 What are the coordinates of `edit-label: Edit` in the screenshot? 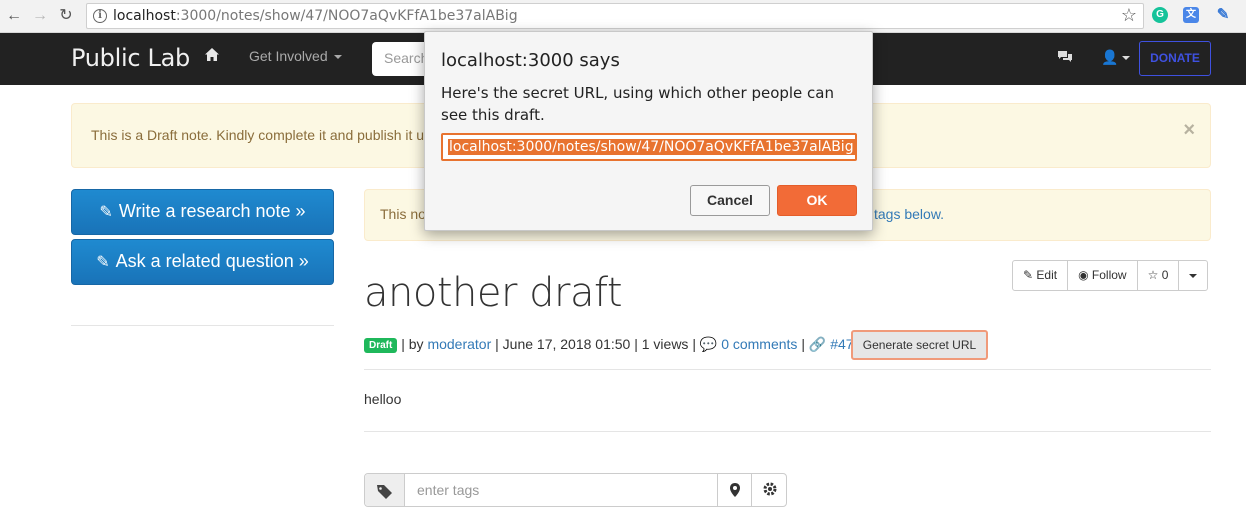 It's located at (1047, 275).